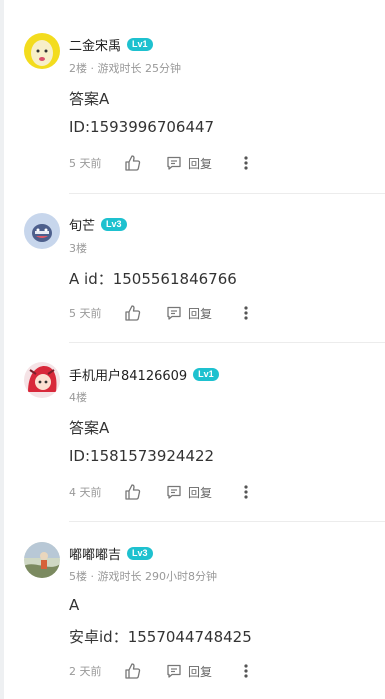 This screenshot has height=699, width=385. I want to click on username: 手机用户84126609, so click(128, 374).